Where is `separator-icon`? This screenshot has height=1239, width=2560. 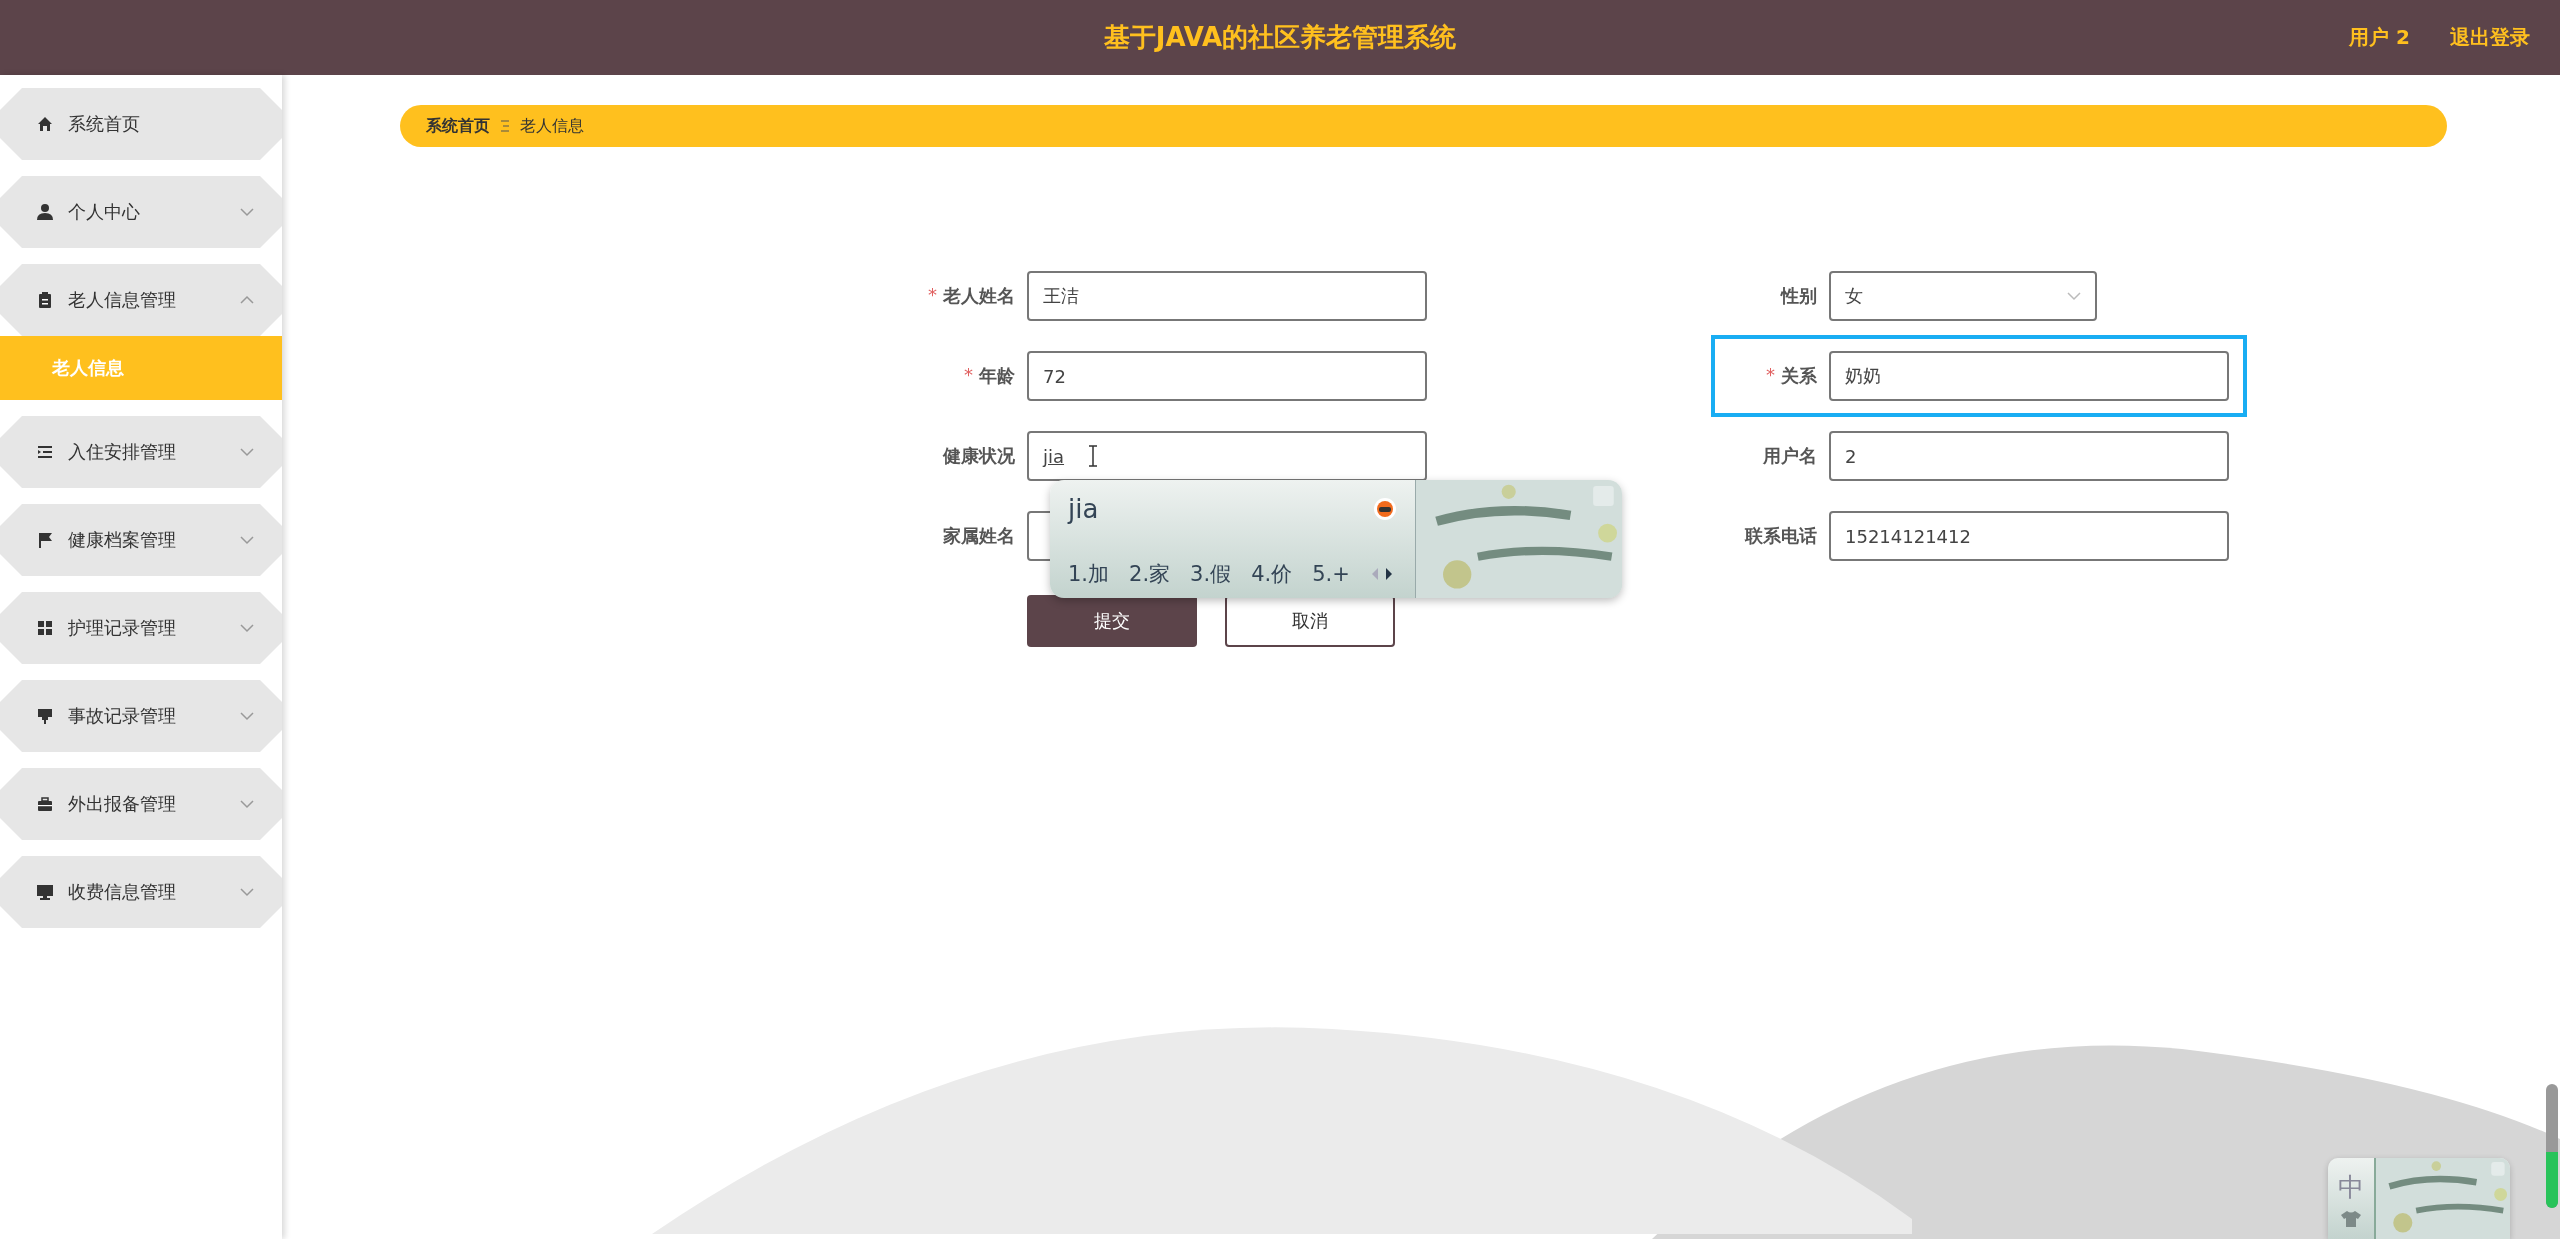 separator-icon is located at coordinates (505, 126).